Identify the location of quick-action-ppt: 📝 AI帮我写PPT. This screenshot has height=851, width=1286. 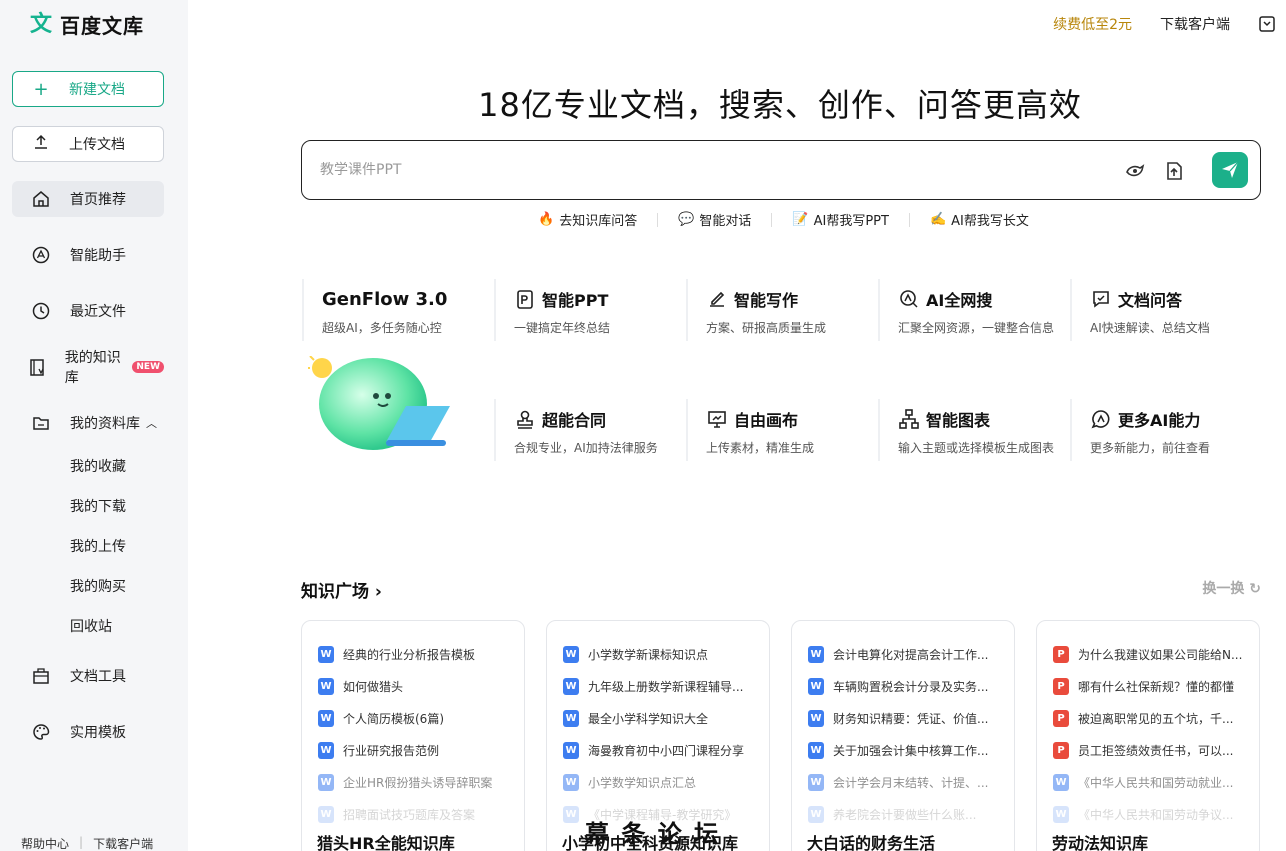
(840, 219).